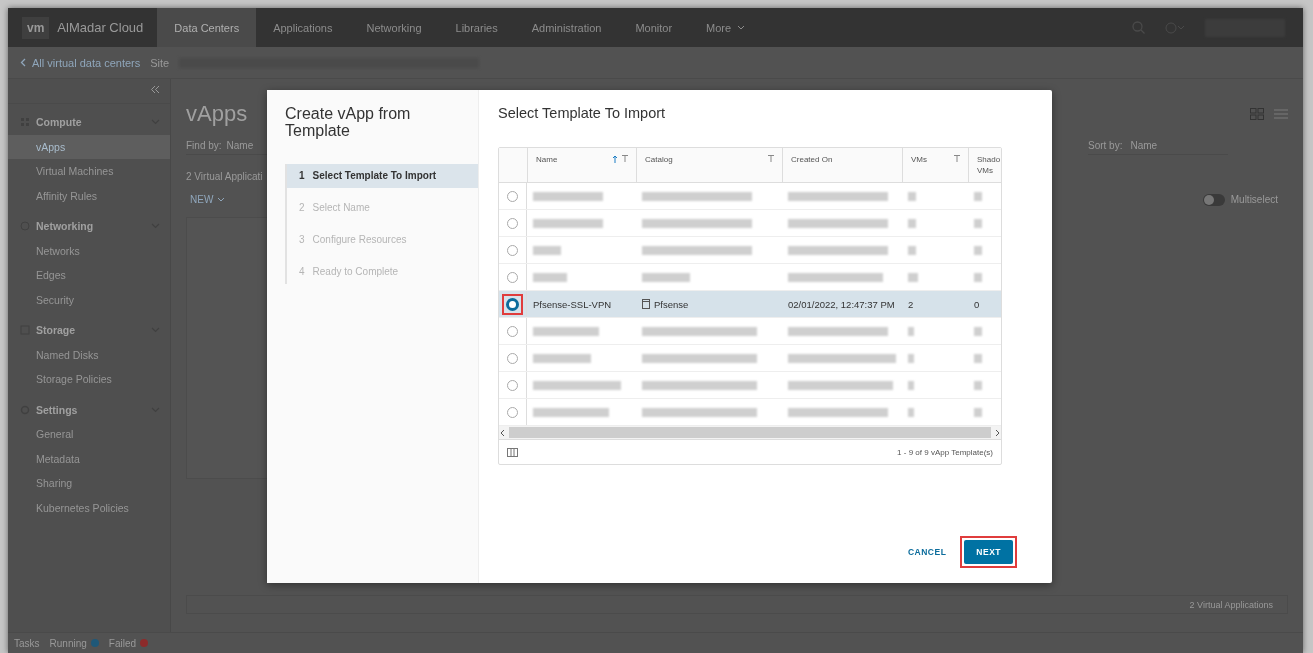 This screenshot has height=653, width=1313. Describe the element at coordinates (224, 176) in the screenshot. I see `item-count: 2 Virtual Applicati` at that location.